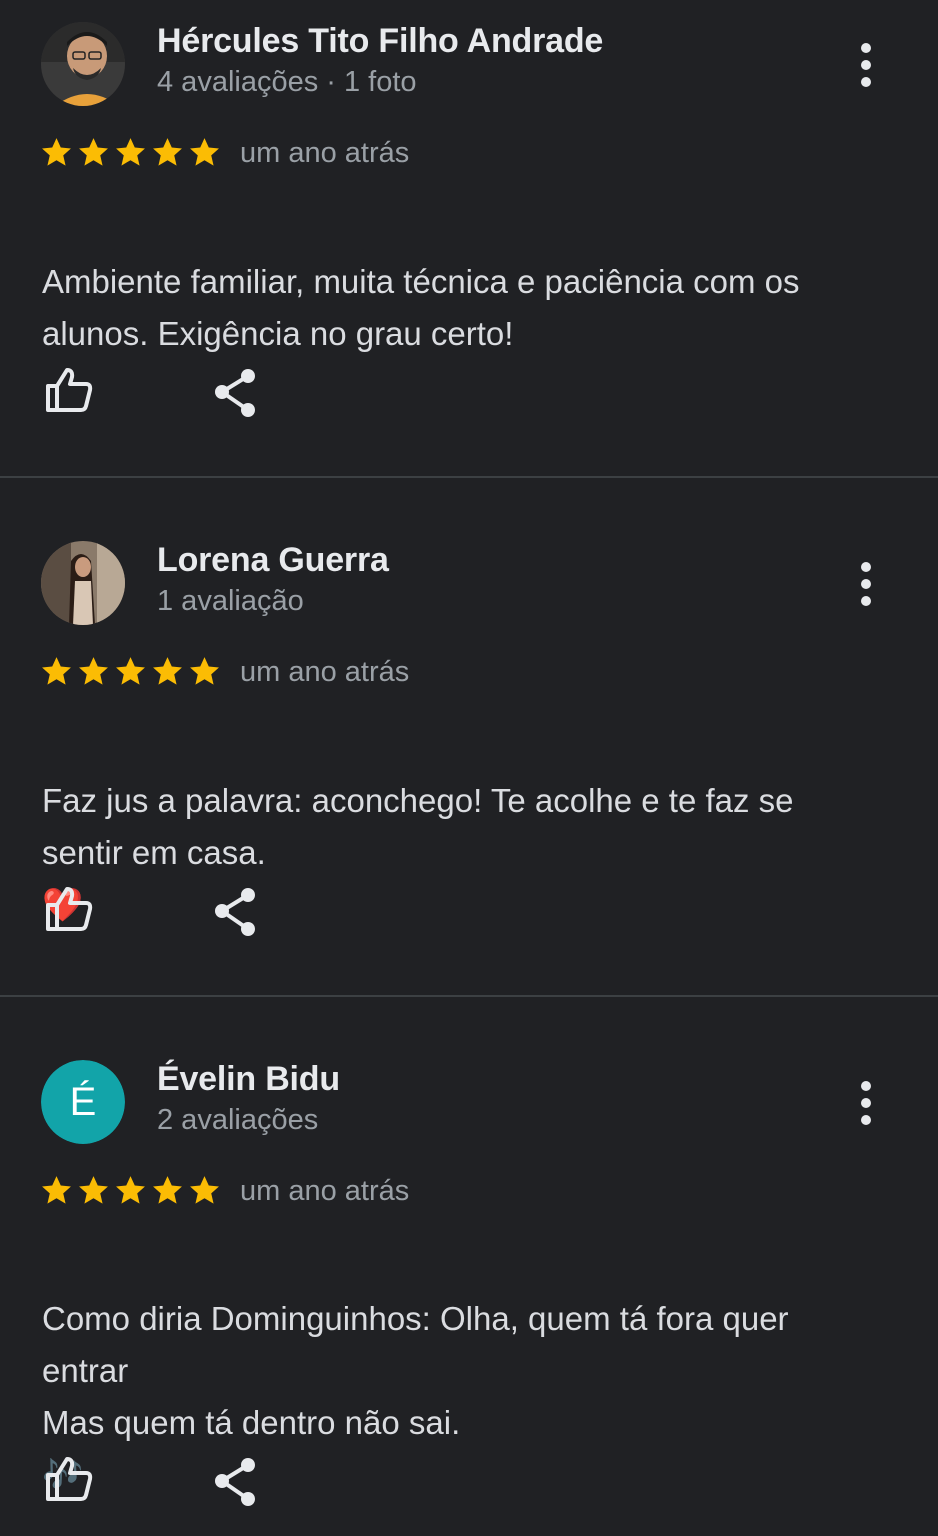 The image size is (938, 1536). Describe the element at coordinates (273, 560) in the screenshot. I see `reviewer-name: Lorena Guerra` at that location.